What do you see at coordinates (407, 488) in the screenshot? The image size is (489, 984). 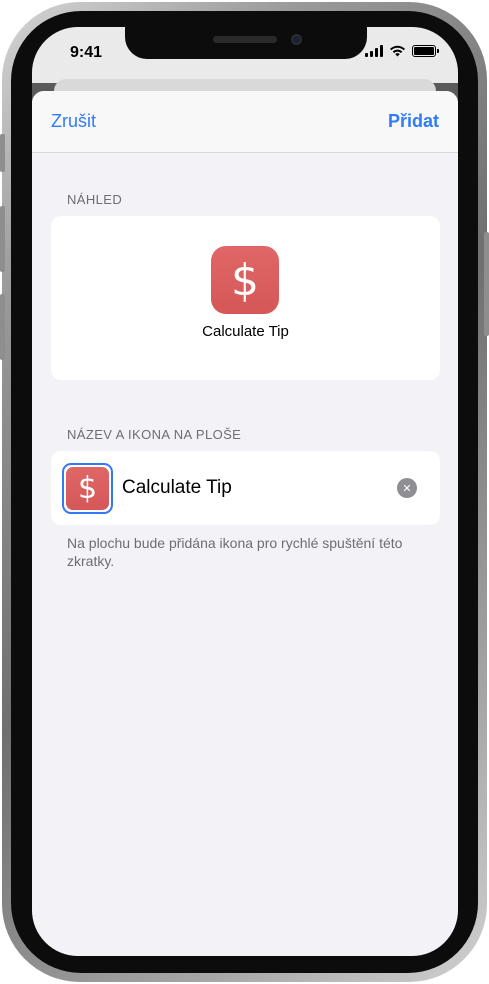 I see `clear-text-icon: ✕` at bounding box center [407, 488].